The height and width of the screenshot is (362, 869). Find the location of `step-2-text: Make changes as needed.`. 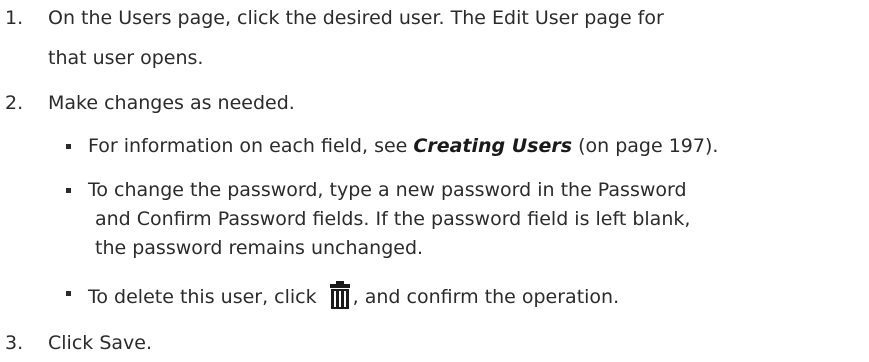

step-2-text: Make changes as needed. is located at coordinates (171, 103).